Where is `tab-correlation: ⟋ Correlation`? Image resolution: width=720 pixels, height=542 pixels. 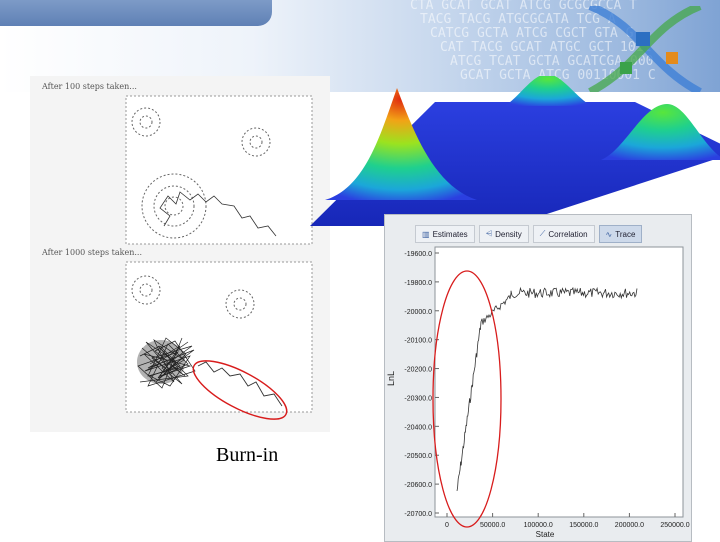 tab-correlation: ⟋ Correlation is located at coordinates (563, 234).